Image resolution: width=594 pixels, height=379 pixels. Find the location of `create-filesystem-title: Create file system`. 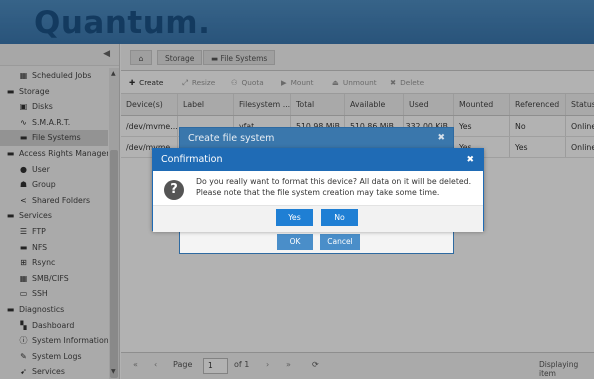

create-filesystem-title: Create file system is located at coordinates (316, 138).